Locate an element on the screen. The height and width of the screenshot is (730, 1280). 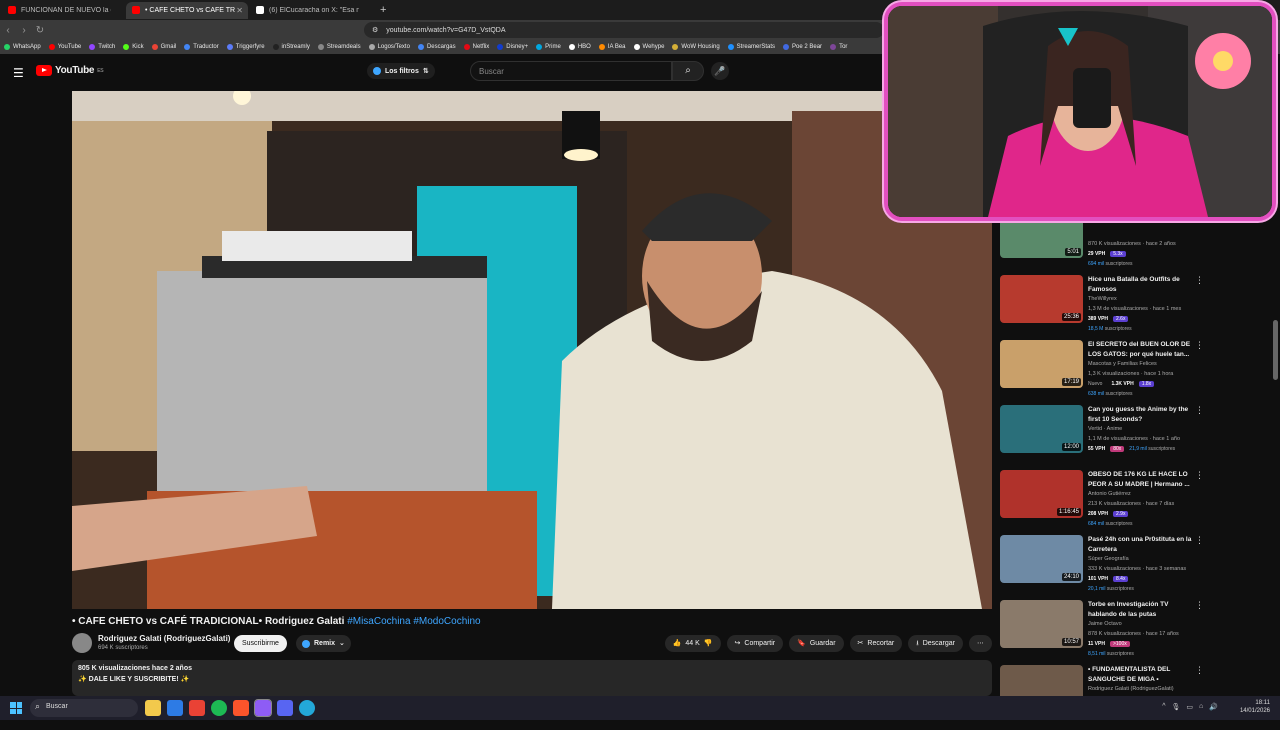
back-icon: ‹ is located at coordinates (8, 30).